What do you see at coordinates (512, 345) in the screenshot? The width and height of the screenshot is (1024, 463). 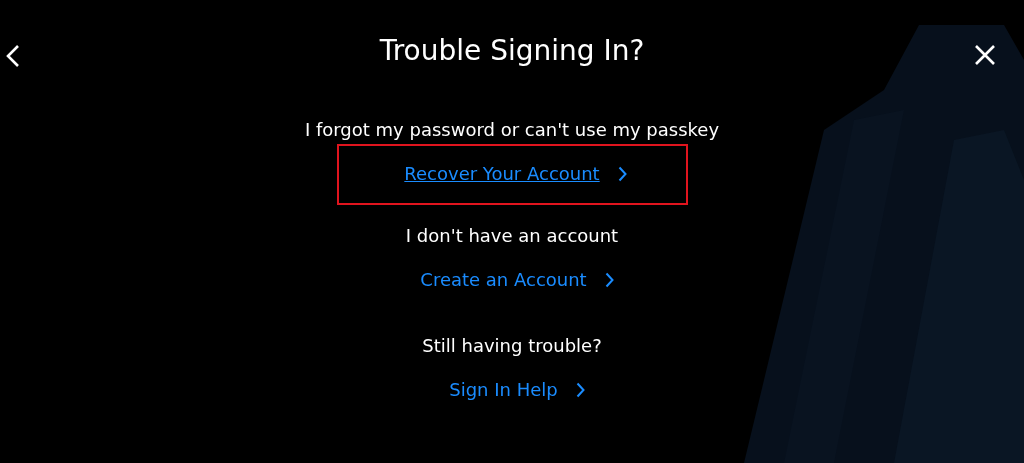 I see `option-prompt: Still having trouble?` at bounding box center [512, 345].